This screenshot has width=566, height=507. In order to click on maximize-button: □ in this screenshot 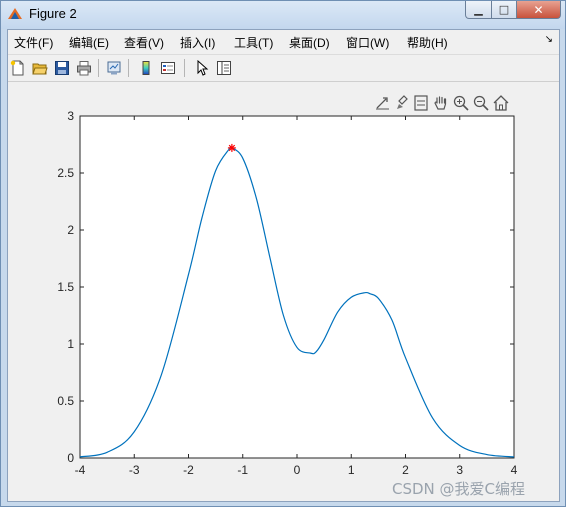, I will do `click(504, 10)`.